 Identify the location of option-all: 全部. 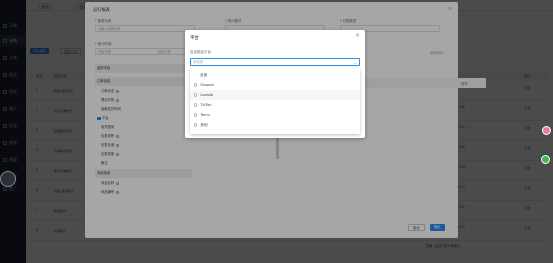
(275, 75).